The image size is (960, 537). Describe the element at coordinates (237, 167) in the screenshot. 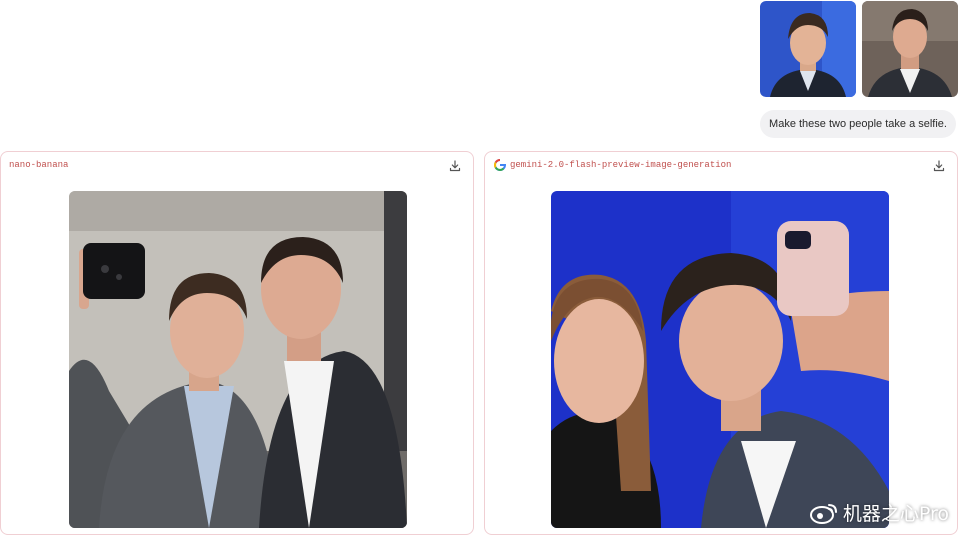

I see `card-header: nano-banana` at that location.